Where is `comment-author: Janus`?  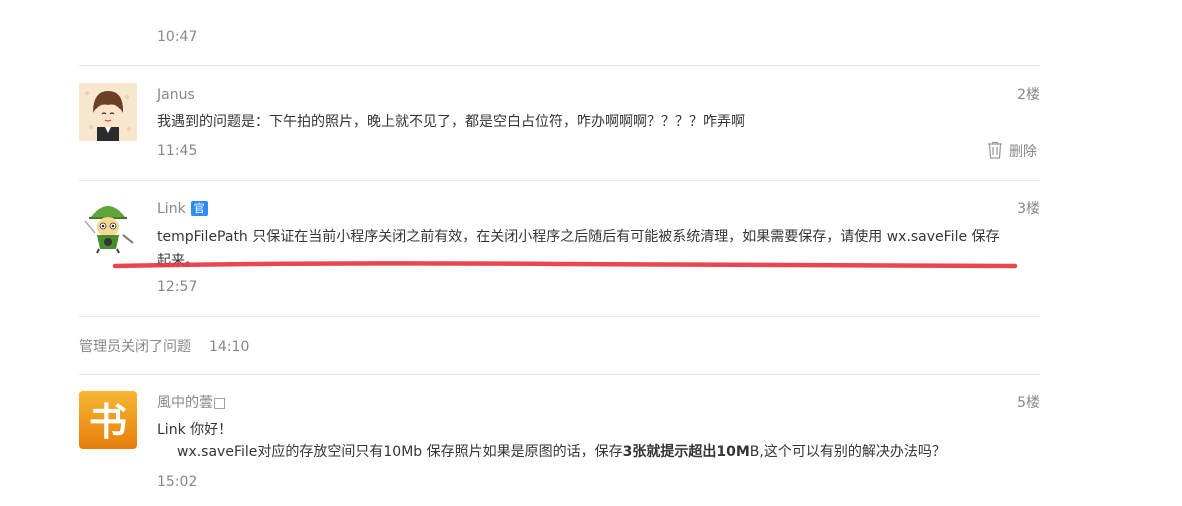 comment-author: Janus is located at coordinates (176, 95).